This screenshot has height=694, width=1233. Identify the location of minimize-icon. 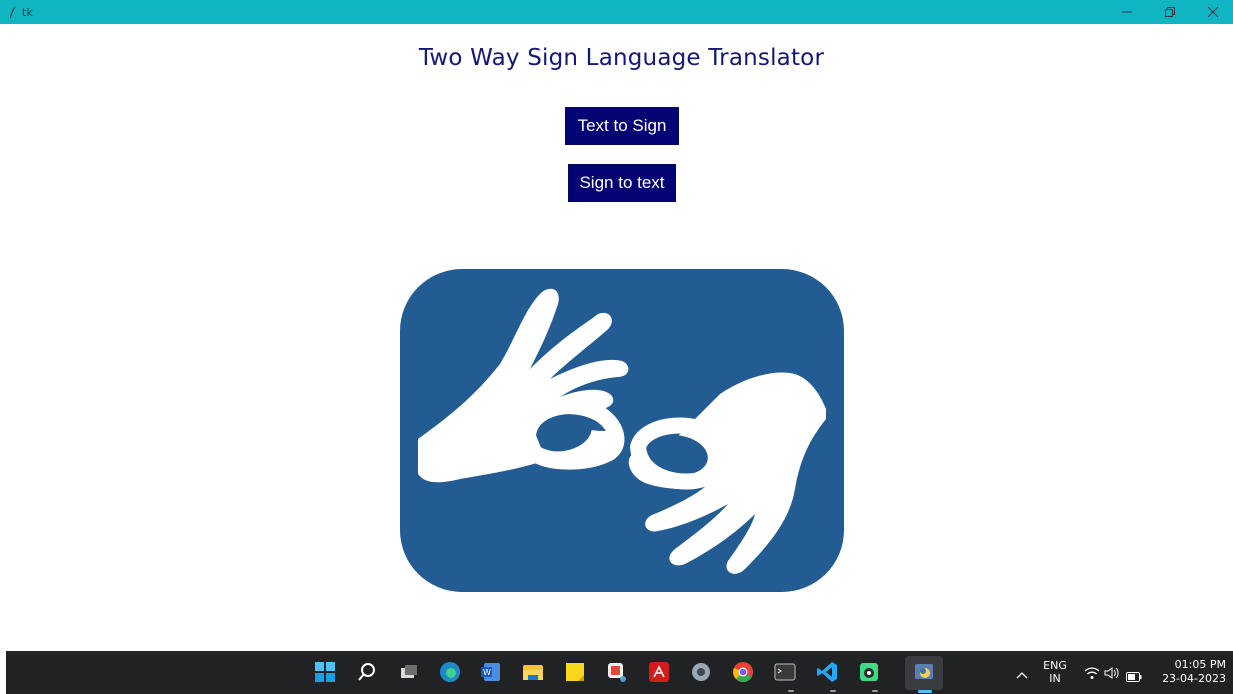
(1127, 12).